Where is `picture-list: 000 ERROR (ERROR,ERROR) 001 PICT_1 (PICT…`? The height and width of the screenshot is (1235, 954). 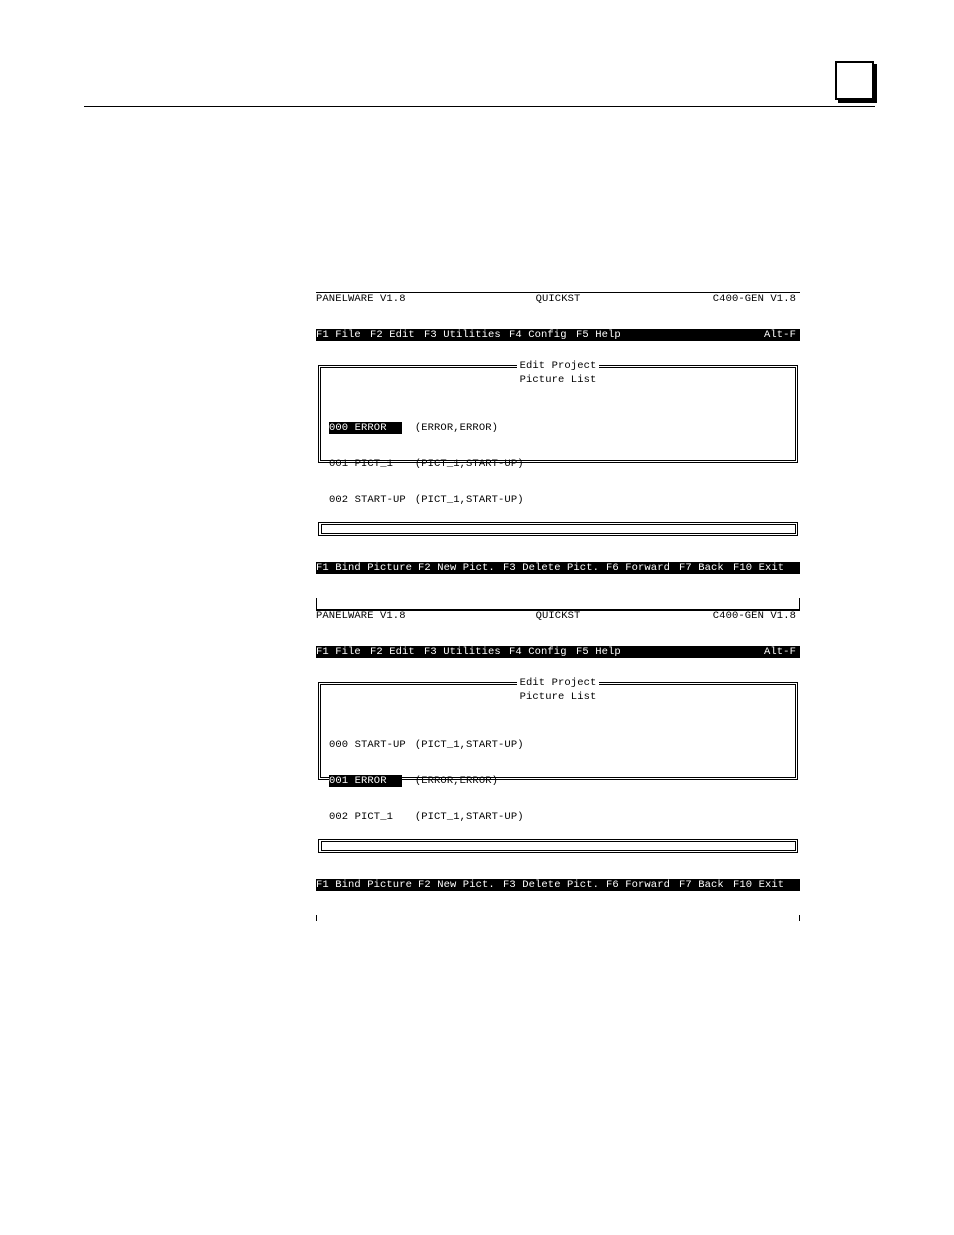 picture-list: 000 ERROR (ERROR,ERROR) 001 PICT_1 (PICT… is located at coordinates (426, 464).